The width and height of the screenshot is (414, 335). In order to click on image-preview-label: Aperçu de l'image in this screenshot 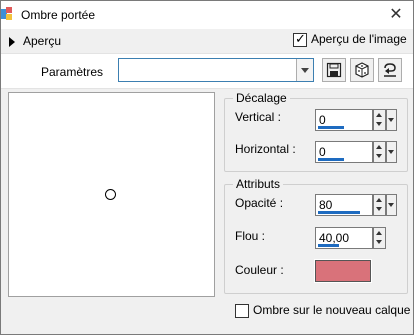, I will do `click(359, 39)`.